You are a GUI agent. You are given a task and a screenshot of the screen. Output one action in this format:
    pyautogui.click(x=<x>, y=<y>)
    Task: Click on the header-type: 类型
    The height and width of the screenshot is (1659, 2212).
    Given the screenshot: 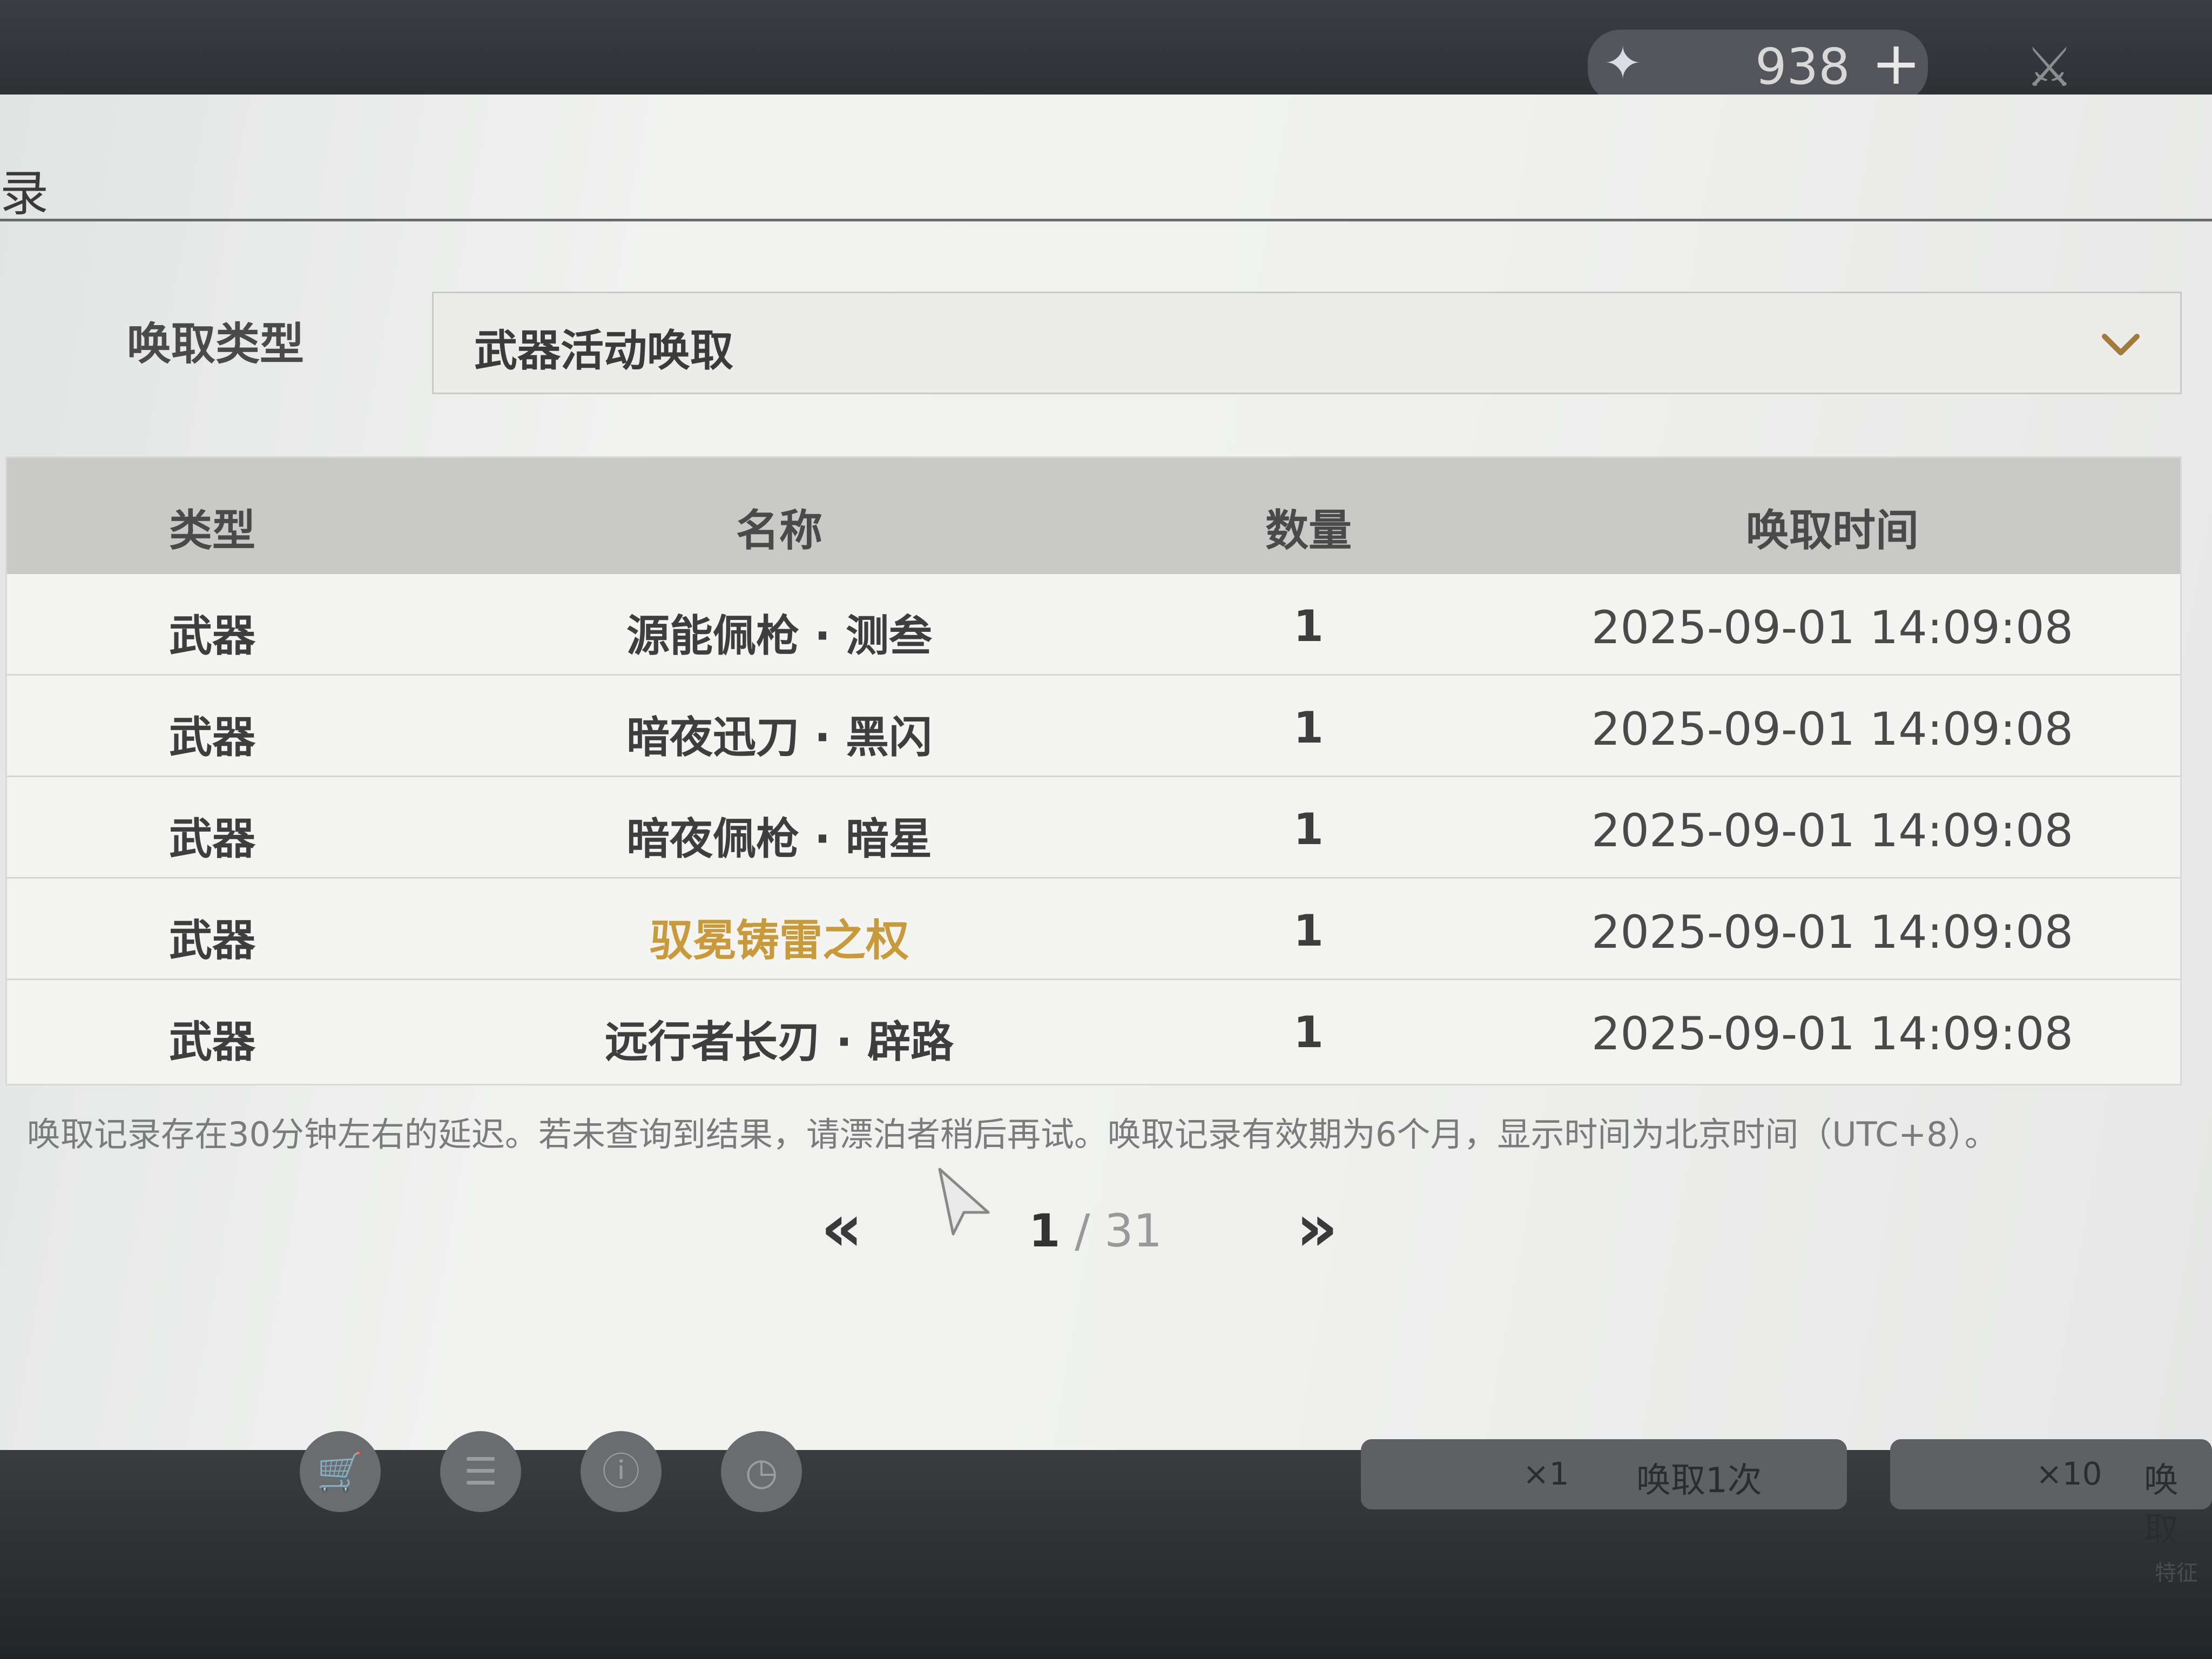 What is the action you would take?
    pyautogui.click(x=212, y=530)
    